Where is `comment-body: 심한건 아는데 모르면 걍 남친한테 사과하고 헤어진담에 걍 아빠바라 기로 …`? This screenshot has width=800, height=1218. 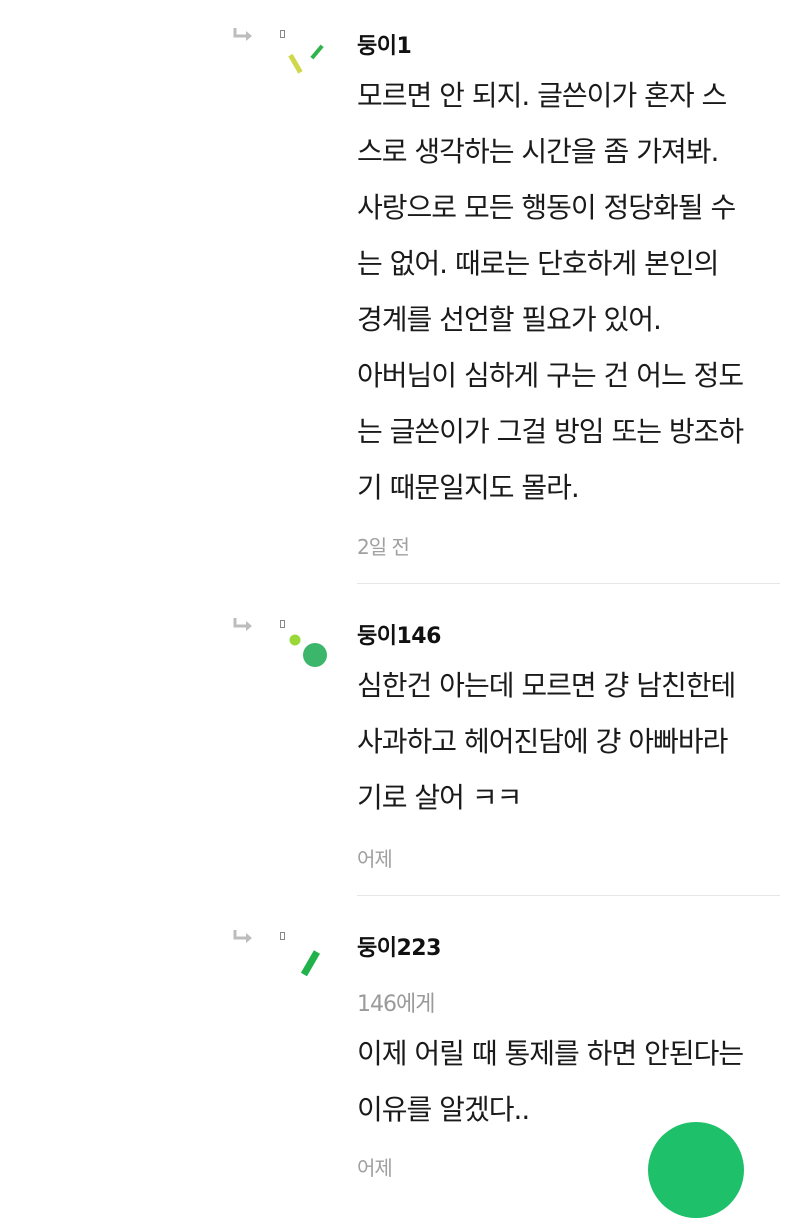 comment-body: 심한건 아는데 모르면 걍 남친한테 사과하고 헤어진담에 걍 아빠바라 기로 … is located at coordinates (569, 742).